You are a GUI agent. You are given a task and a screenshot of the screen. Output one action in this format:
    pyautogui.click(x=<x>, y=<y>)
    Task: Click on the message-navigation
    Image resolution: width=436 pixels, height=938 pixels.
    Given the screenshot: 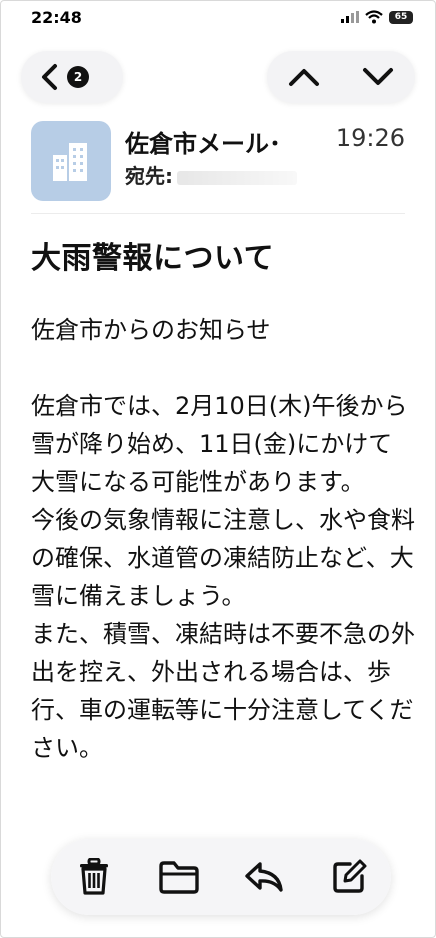 What is the action you would take?
    pyautogui.click(x=341, y=77)
    